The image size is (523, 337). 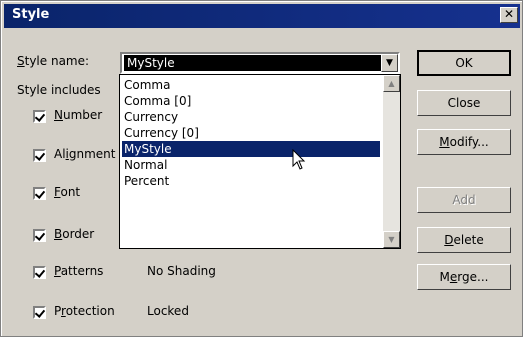 I want to click on delete-button: Delete, so click(x=464, y=240).